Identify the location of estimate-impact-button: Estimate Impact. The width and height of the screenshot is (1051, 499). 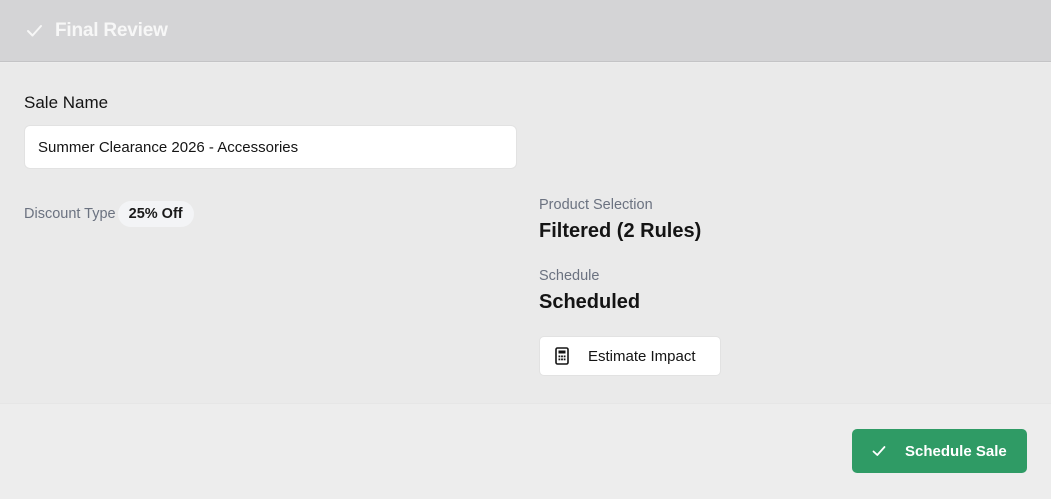
(630, 356).